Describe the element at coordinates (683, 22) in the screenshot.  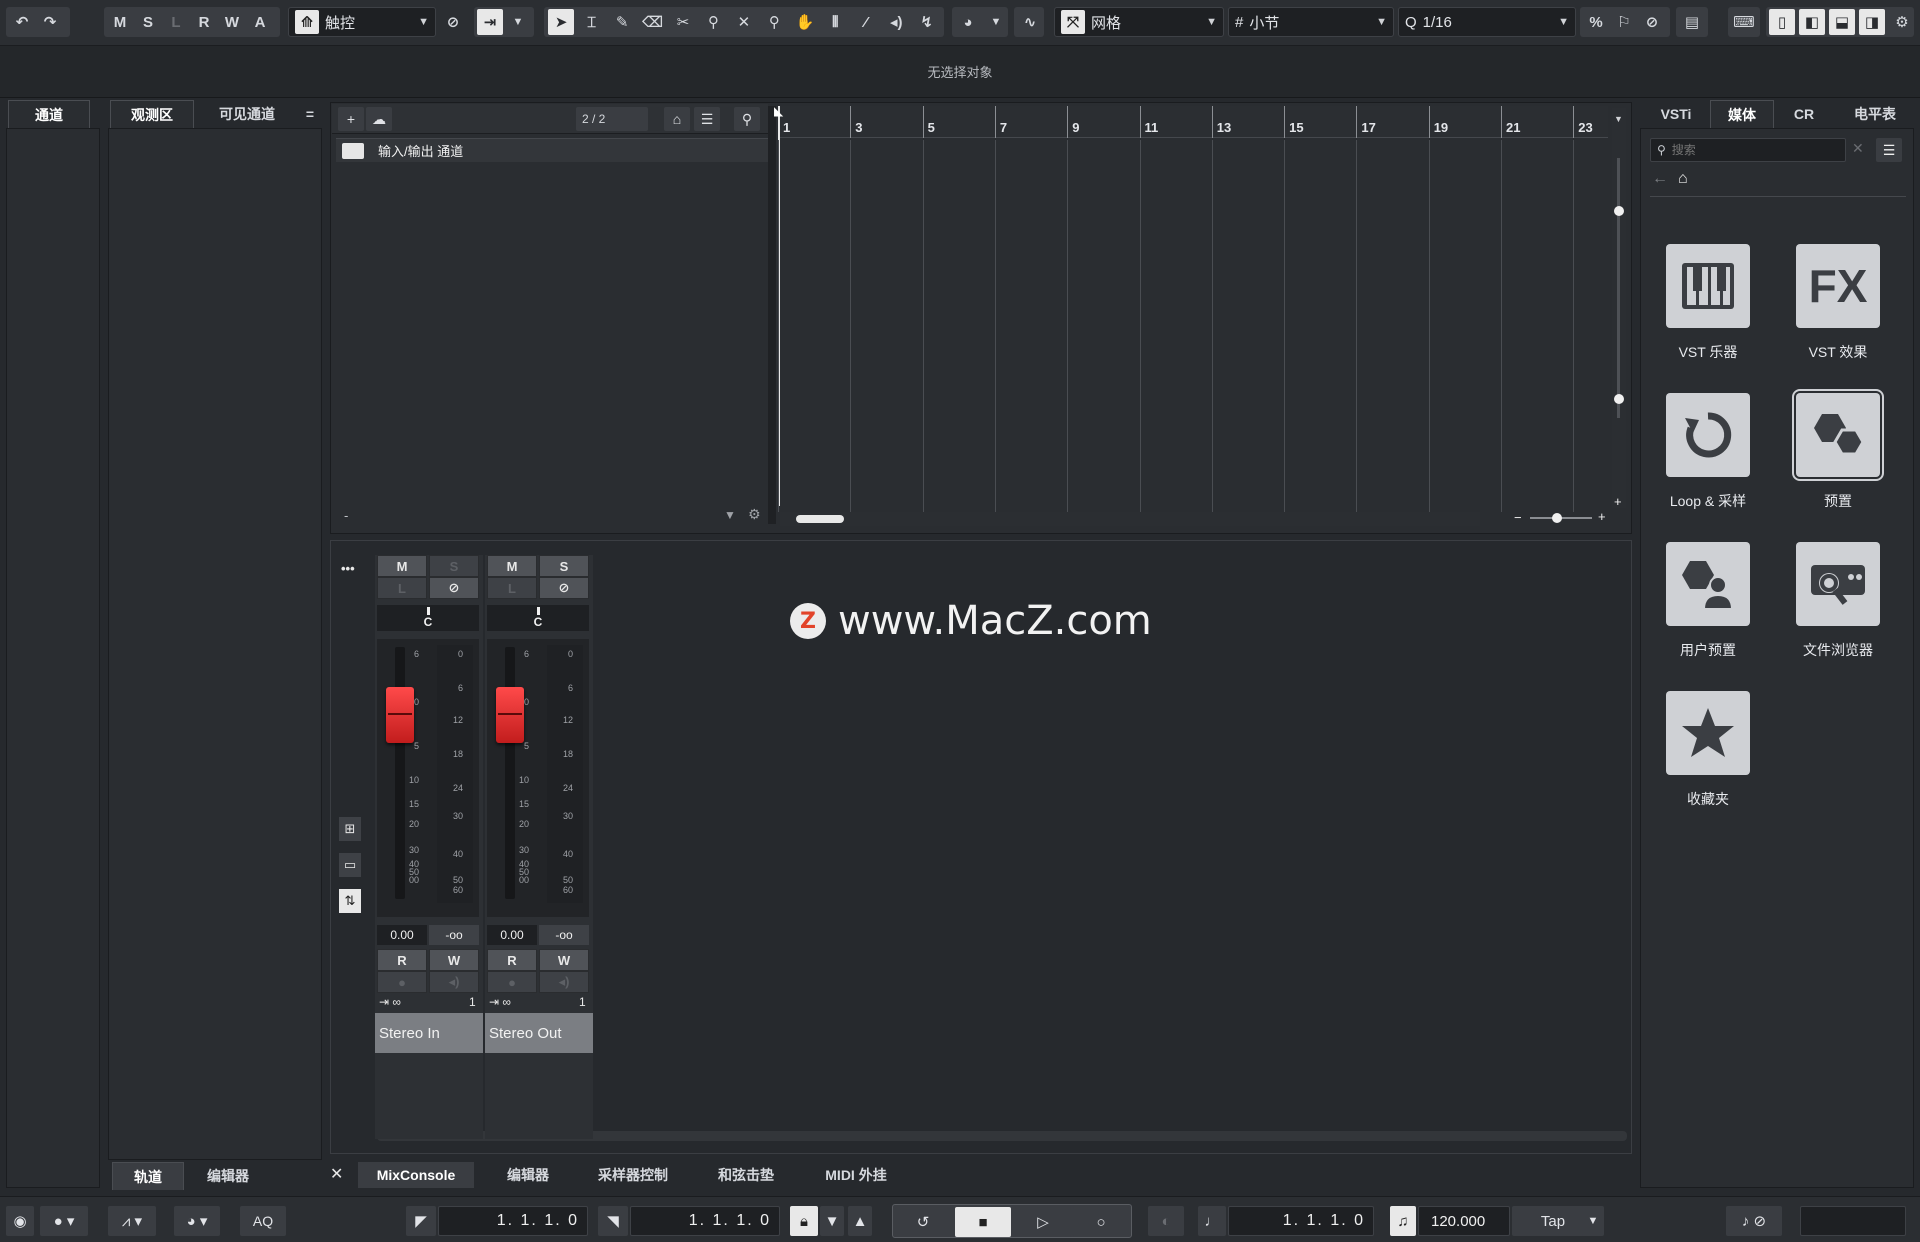
I see `split-icon: ✂` at that location.